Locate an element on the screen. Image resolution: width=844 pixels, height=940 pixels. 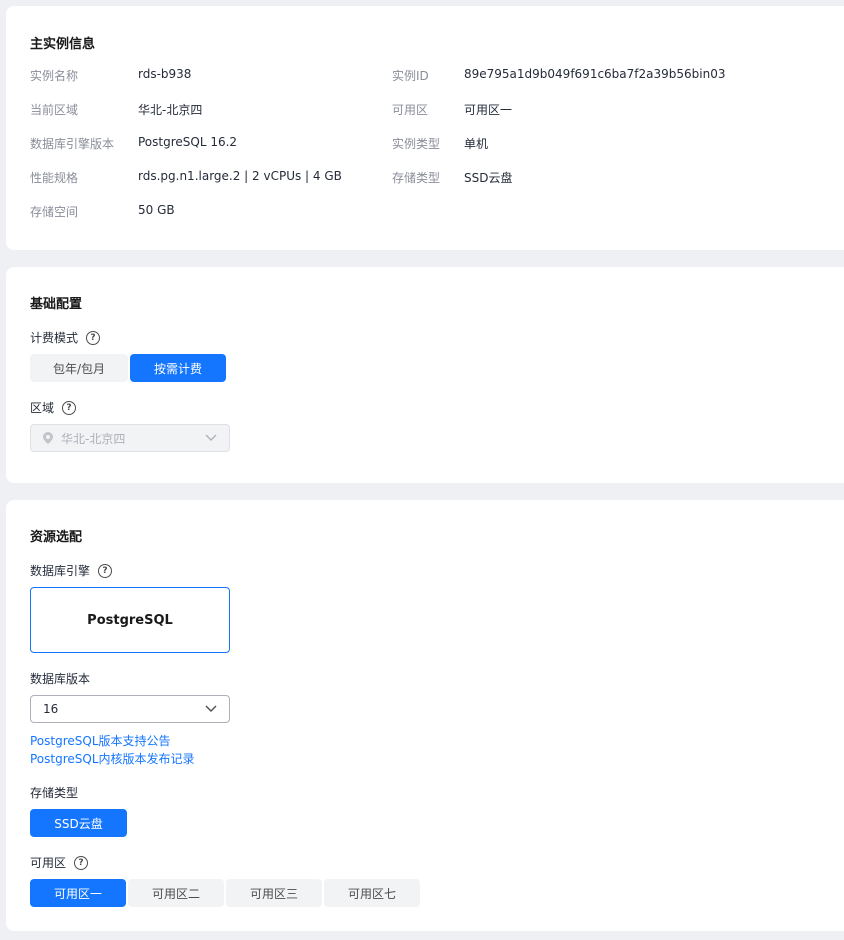
current-region-value: 华北-北京四 is located at coordinates (170, 110).